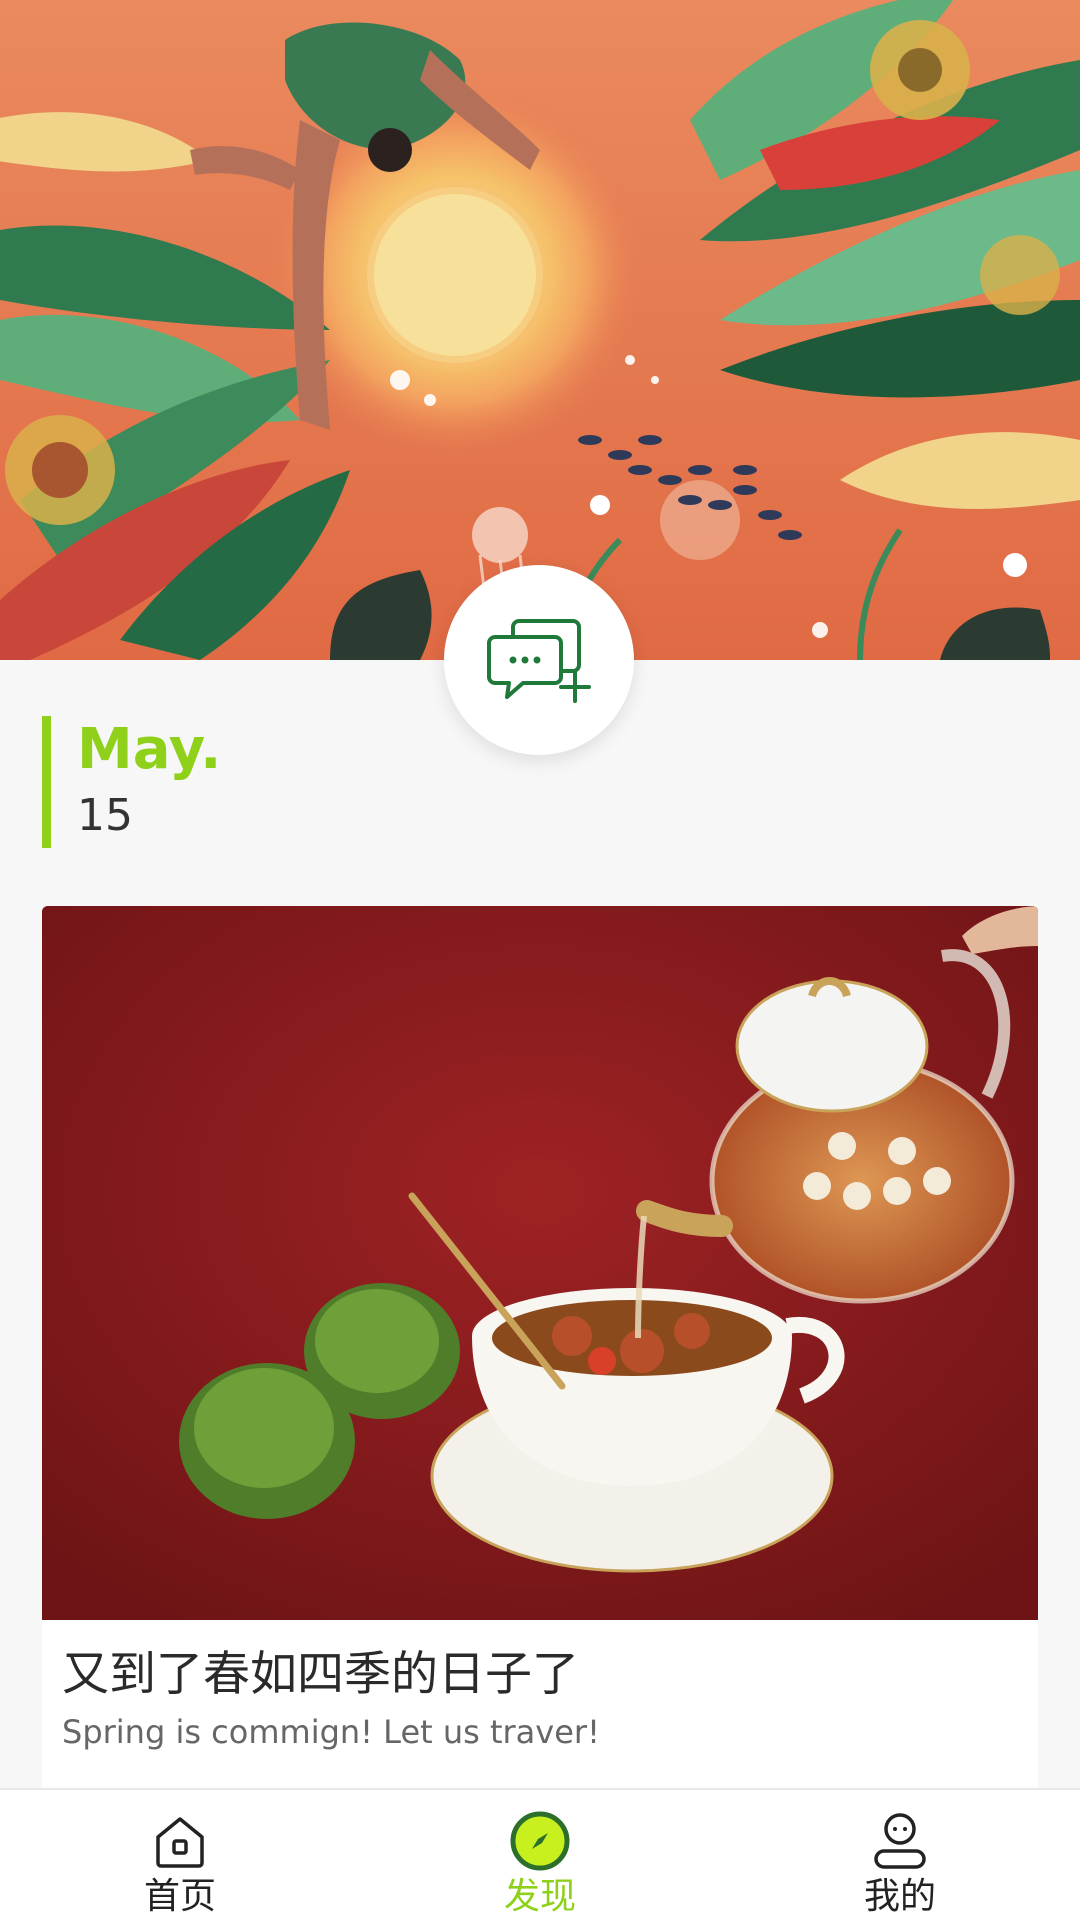 The width and height of the screenshot is (1080, 1920). I want to click on nav-profile-label: 我的, so click(899, 1896).